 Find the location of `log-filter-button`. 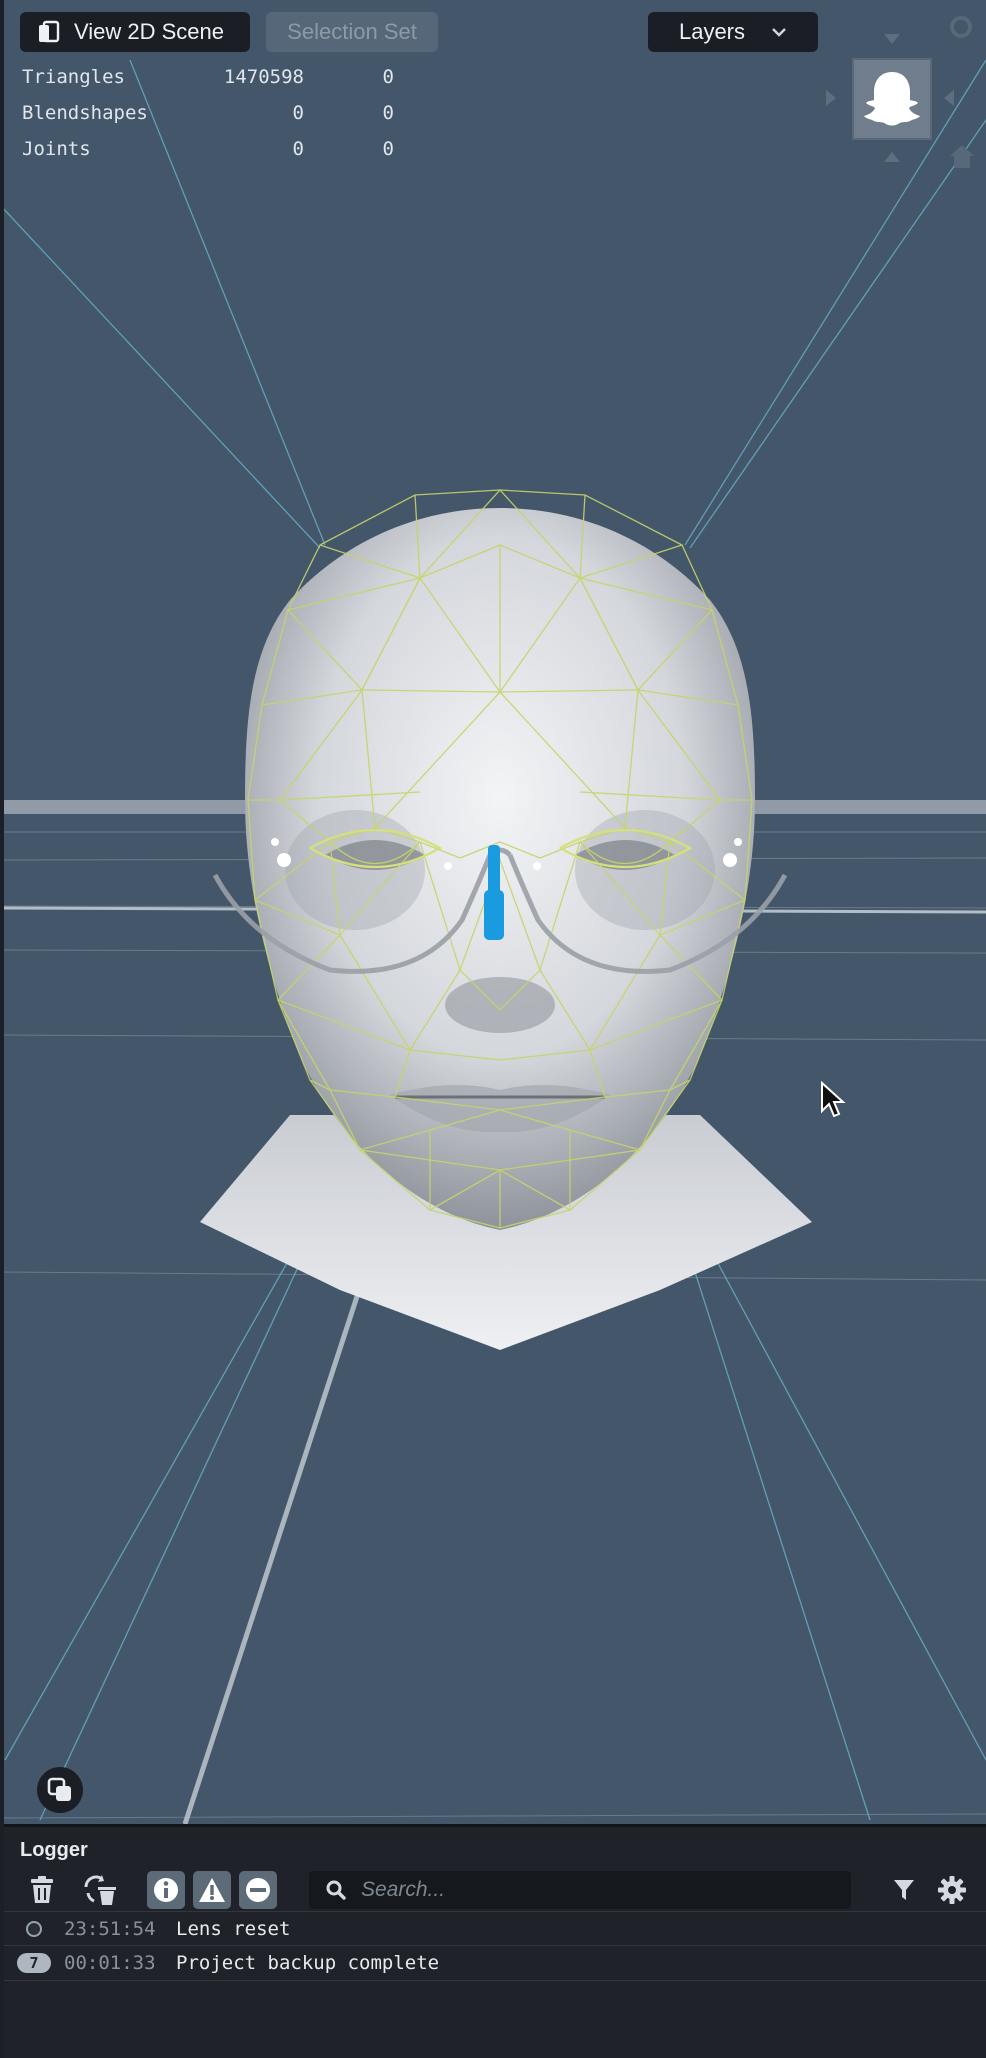

log-filter-button is located at coordinates (904, 1890).